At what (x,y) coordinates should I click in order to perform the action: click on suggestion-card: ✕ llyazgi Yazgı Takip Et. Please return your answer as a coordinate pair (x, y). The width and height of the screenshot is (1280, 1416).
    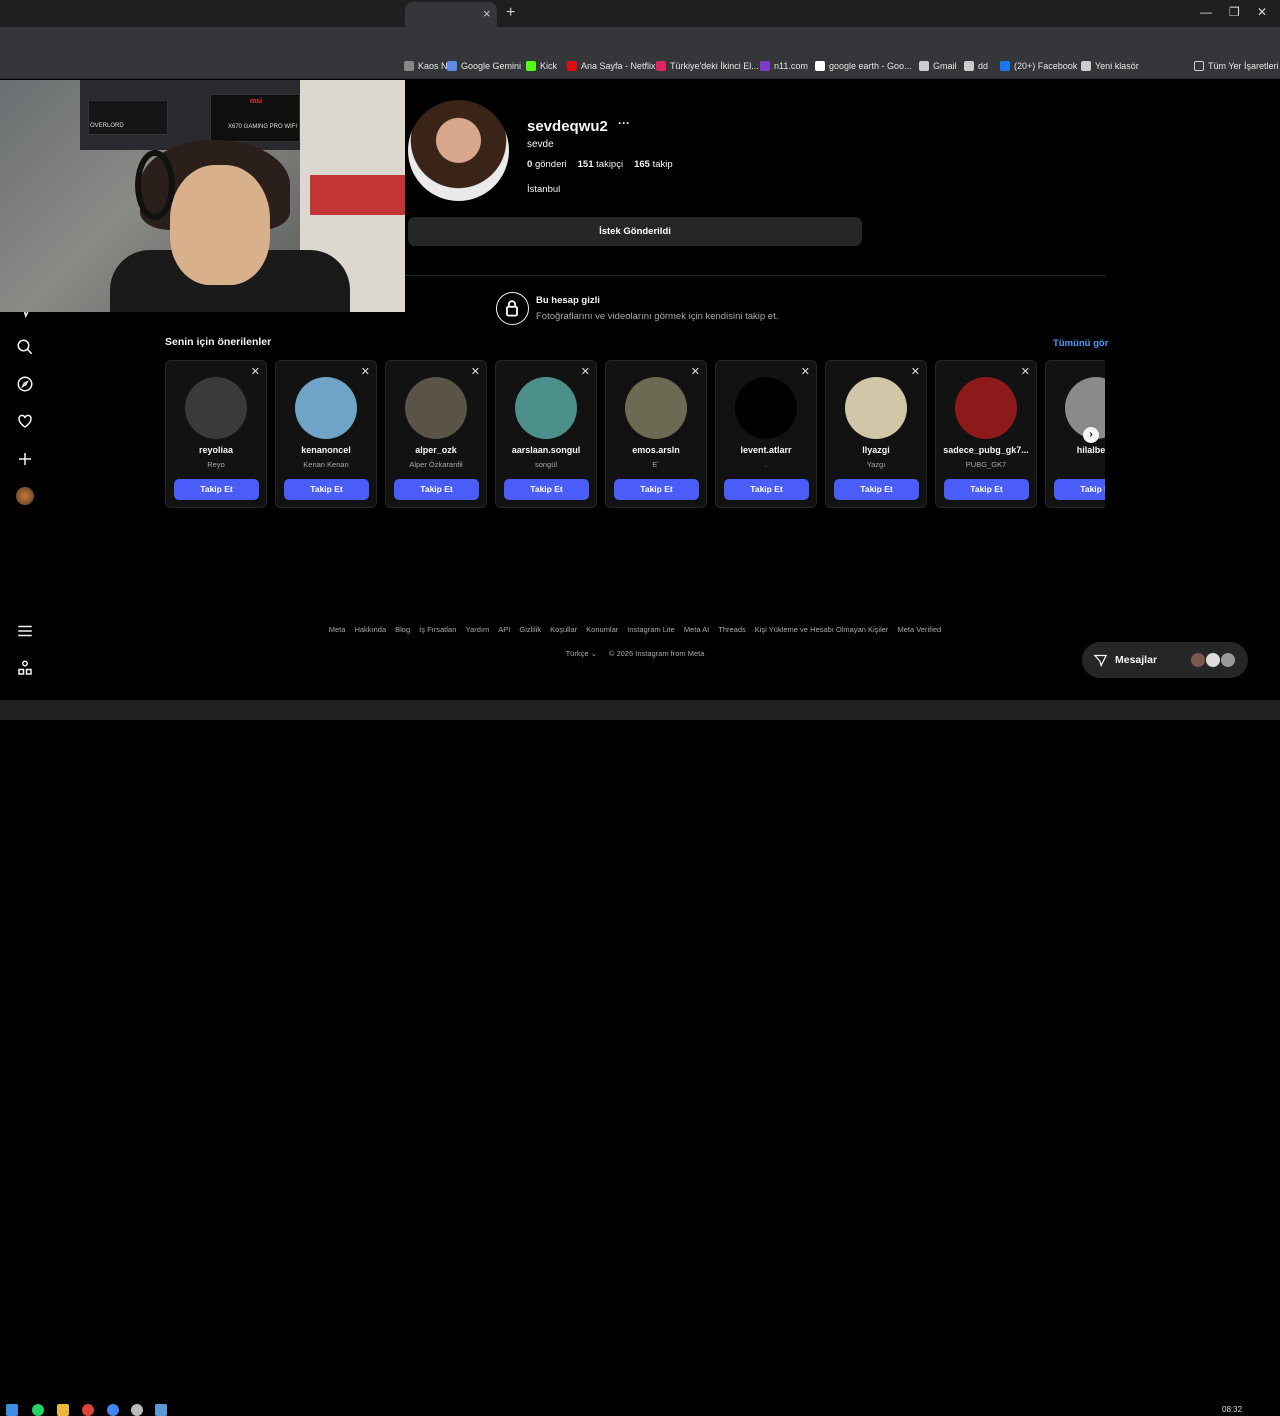
    Looking at the image, I should click on (876, 434).